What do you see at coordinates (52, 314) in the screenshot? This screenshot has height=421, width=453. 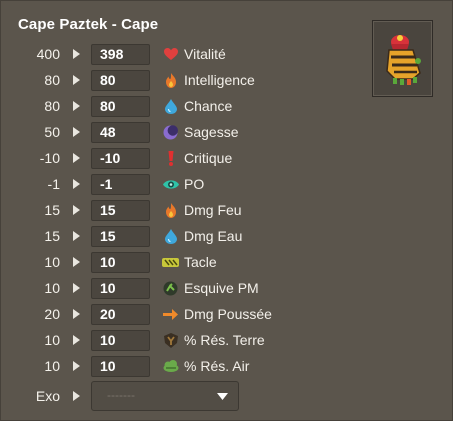 I see `stat-base-value: 20` at bounding box center [52, 314].